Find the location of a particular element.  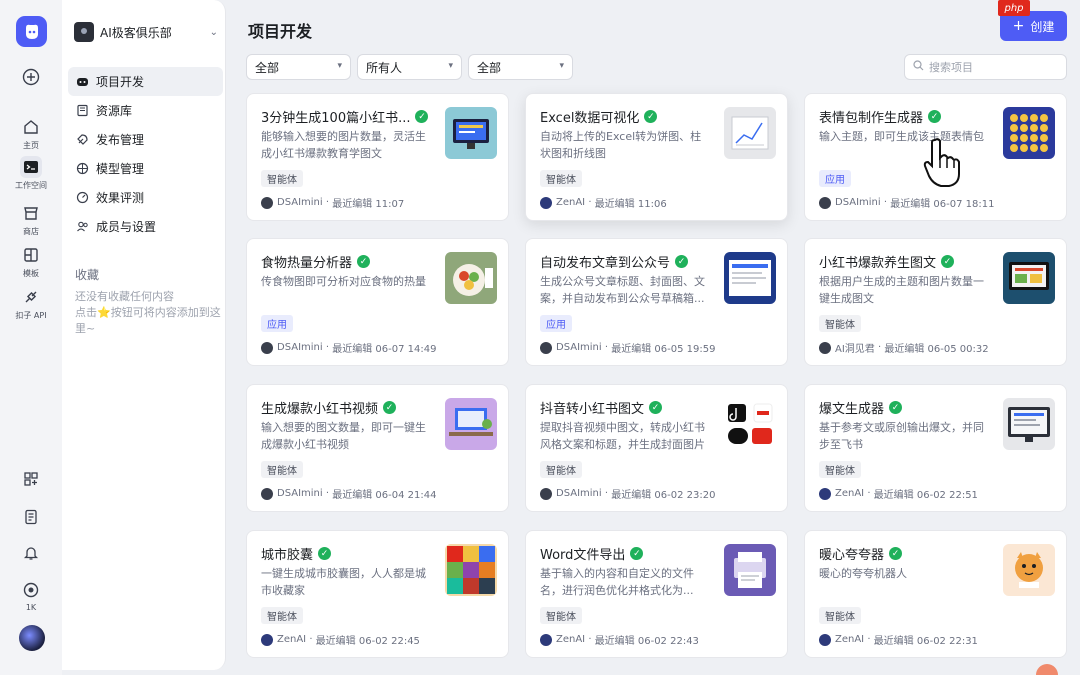

card-description: 提取抖音视频中图文，转成小红书风格文案和标题，并生成封面图片 is located at coordinates (622, 436).